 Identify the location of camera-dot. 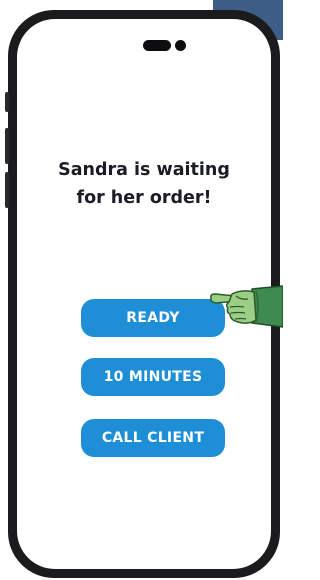
(180, 45).